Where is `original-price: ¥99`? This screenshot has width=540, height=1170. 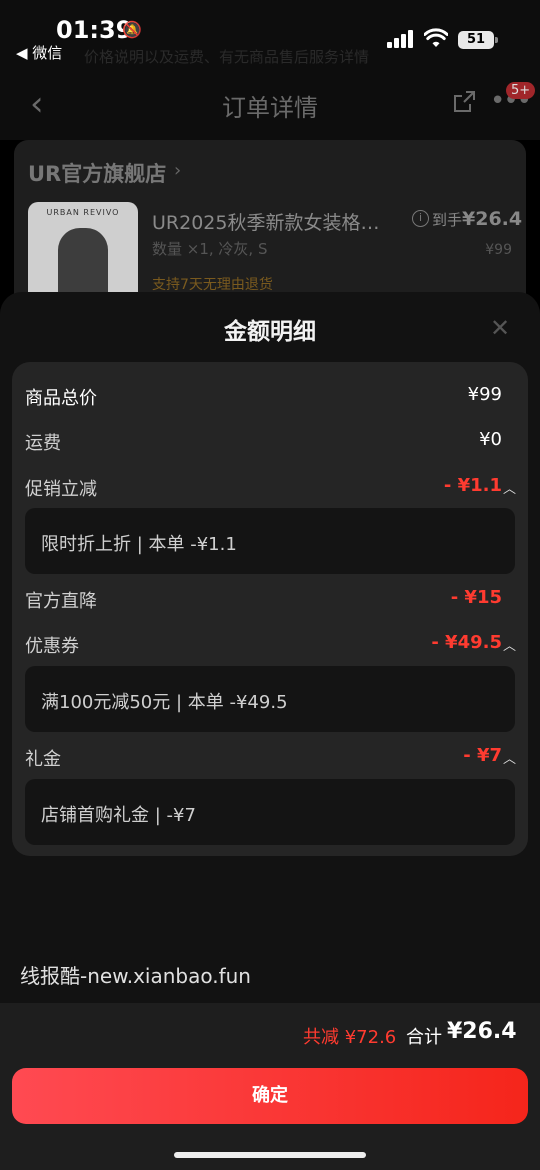
original-price: ¥99 is located at coordinates (498, 250).